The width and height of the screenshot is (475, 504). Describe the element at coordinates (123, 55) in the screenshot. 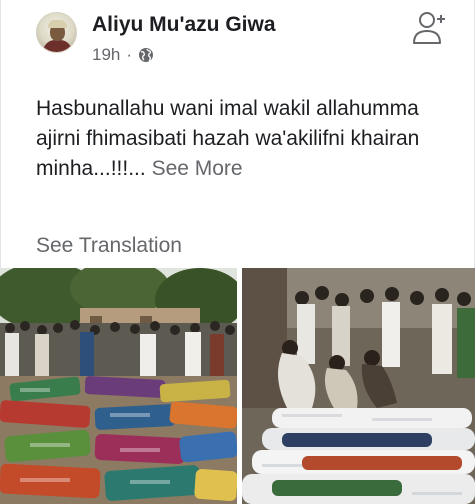

I see `post-meta: 19h ·` at that location.